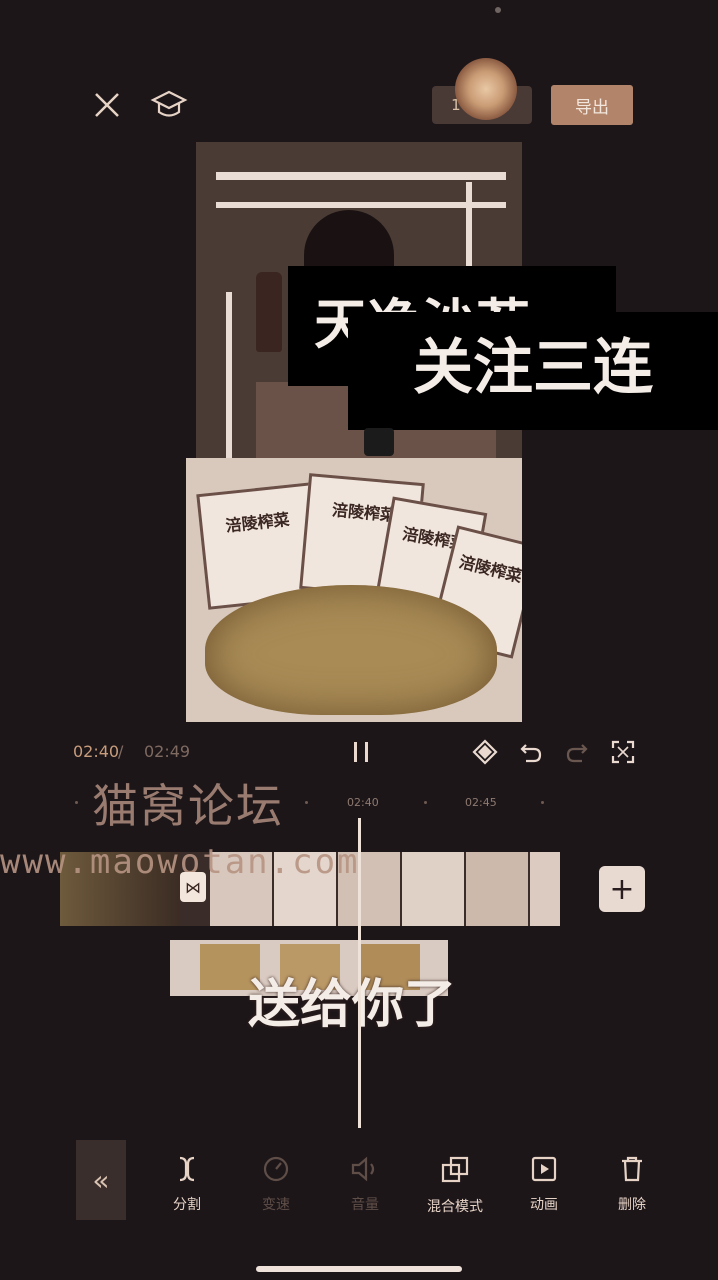  Describe the element at coordinates (276, 1205) in the screenshot. I see `tool-label: 变速` at that location.